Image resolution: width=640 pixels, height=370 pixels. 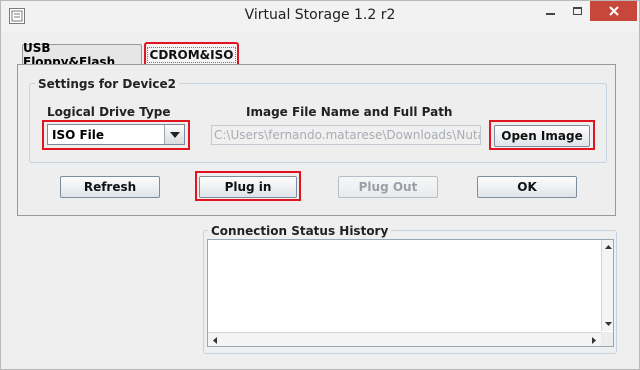 What do you see at coordinates (542, 136) in the screenshot?
I see `open-image-button: Open Image` at bounding box center [542, 136].